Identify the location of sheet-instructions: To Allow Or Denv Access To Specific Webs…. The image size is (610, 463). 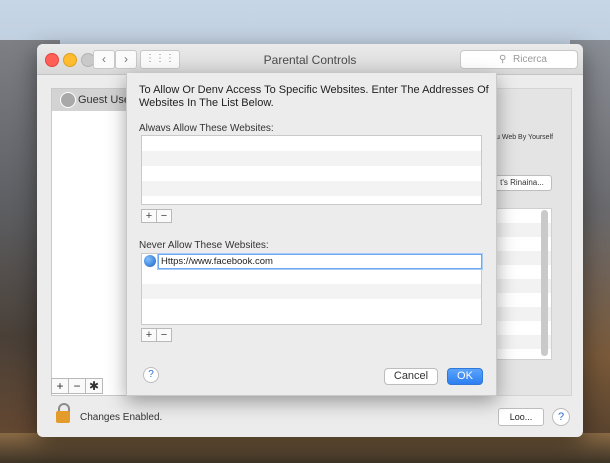
(314, 96).